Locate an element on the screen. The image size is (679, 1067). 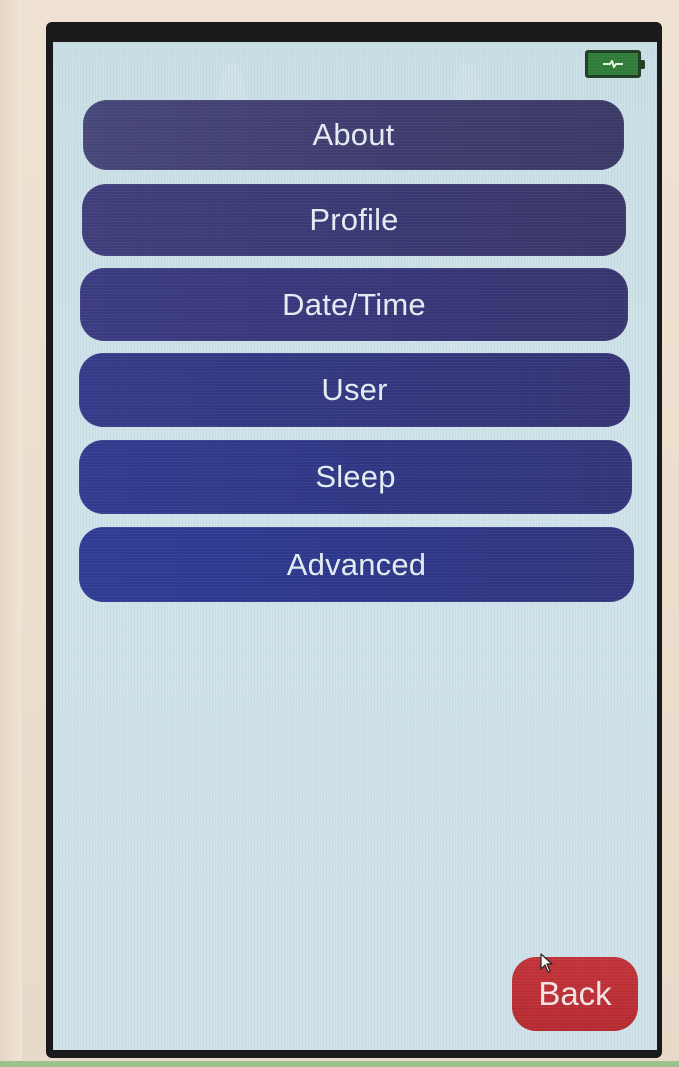
sleep-button-label: Sleep is located at coordinates (355, 476).